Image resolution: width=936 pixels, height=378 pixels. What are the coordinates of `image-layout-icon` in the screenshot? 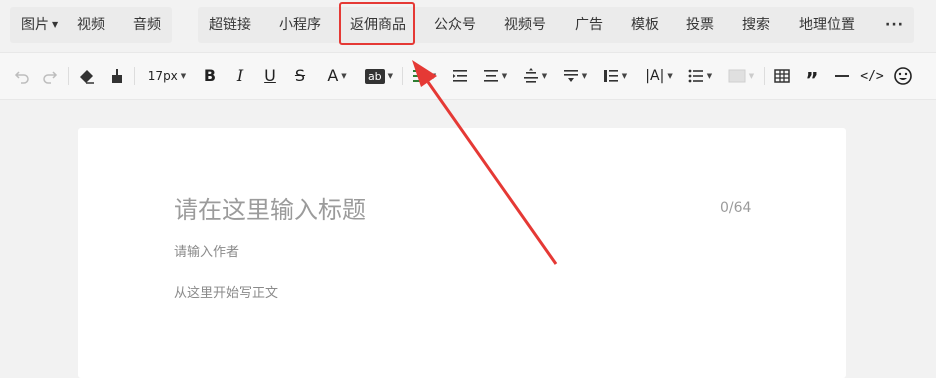 It's located at (737, 76).